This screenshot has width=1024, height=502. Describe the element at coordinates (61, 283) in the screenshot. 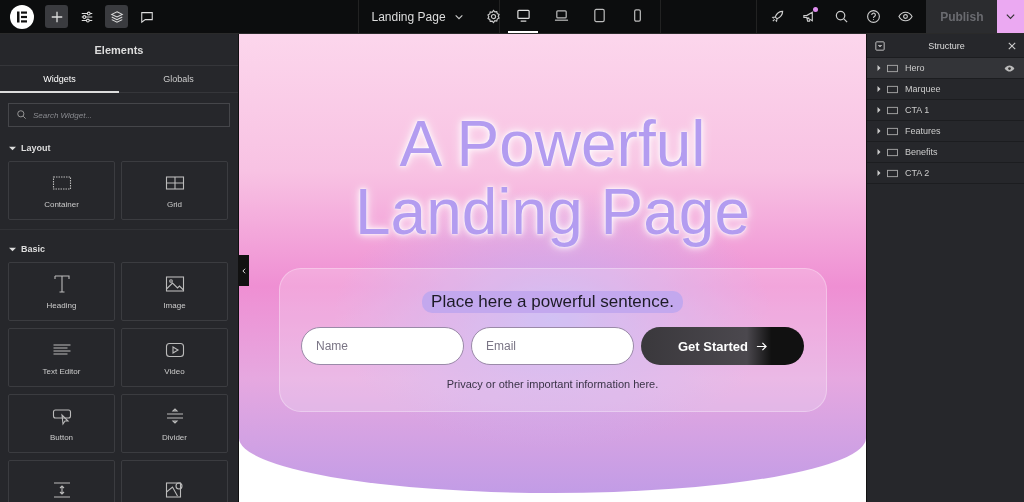

I see `heading-icon` at that location.